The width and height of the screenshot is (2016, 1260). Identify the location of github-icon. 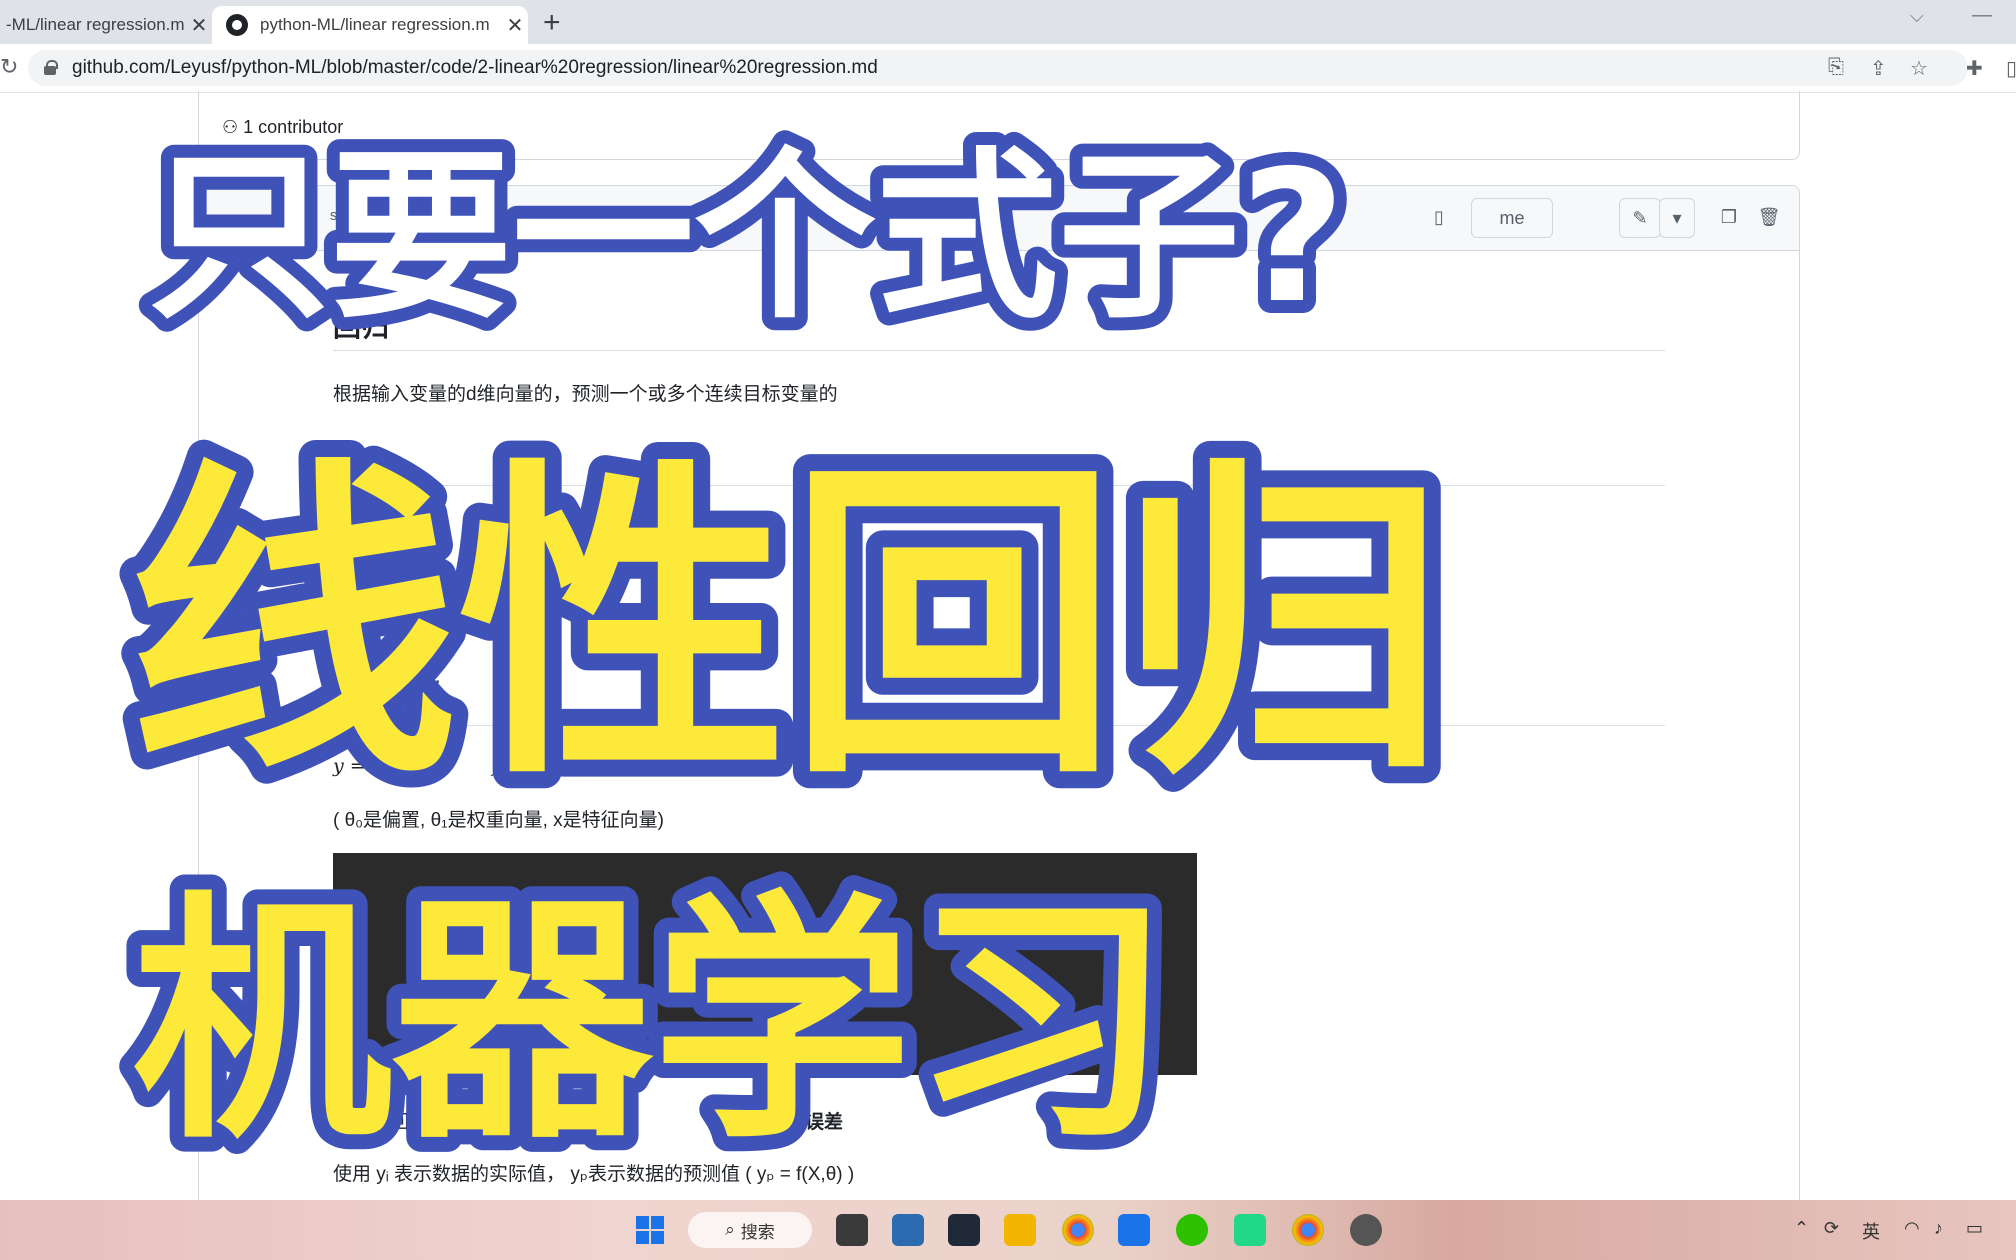
(237, 25).